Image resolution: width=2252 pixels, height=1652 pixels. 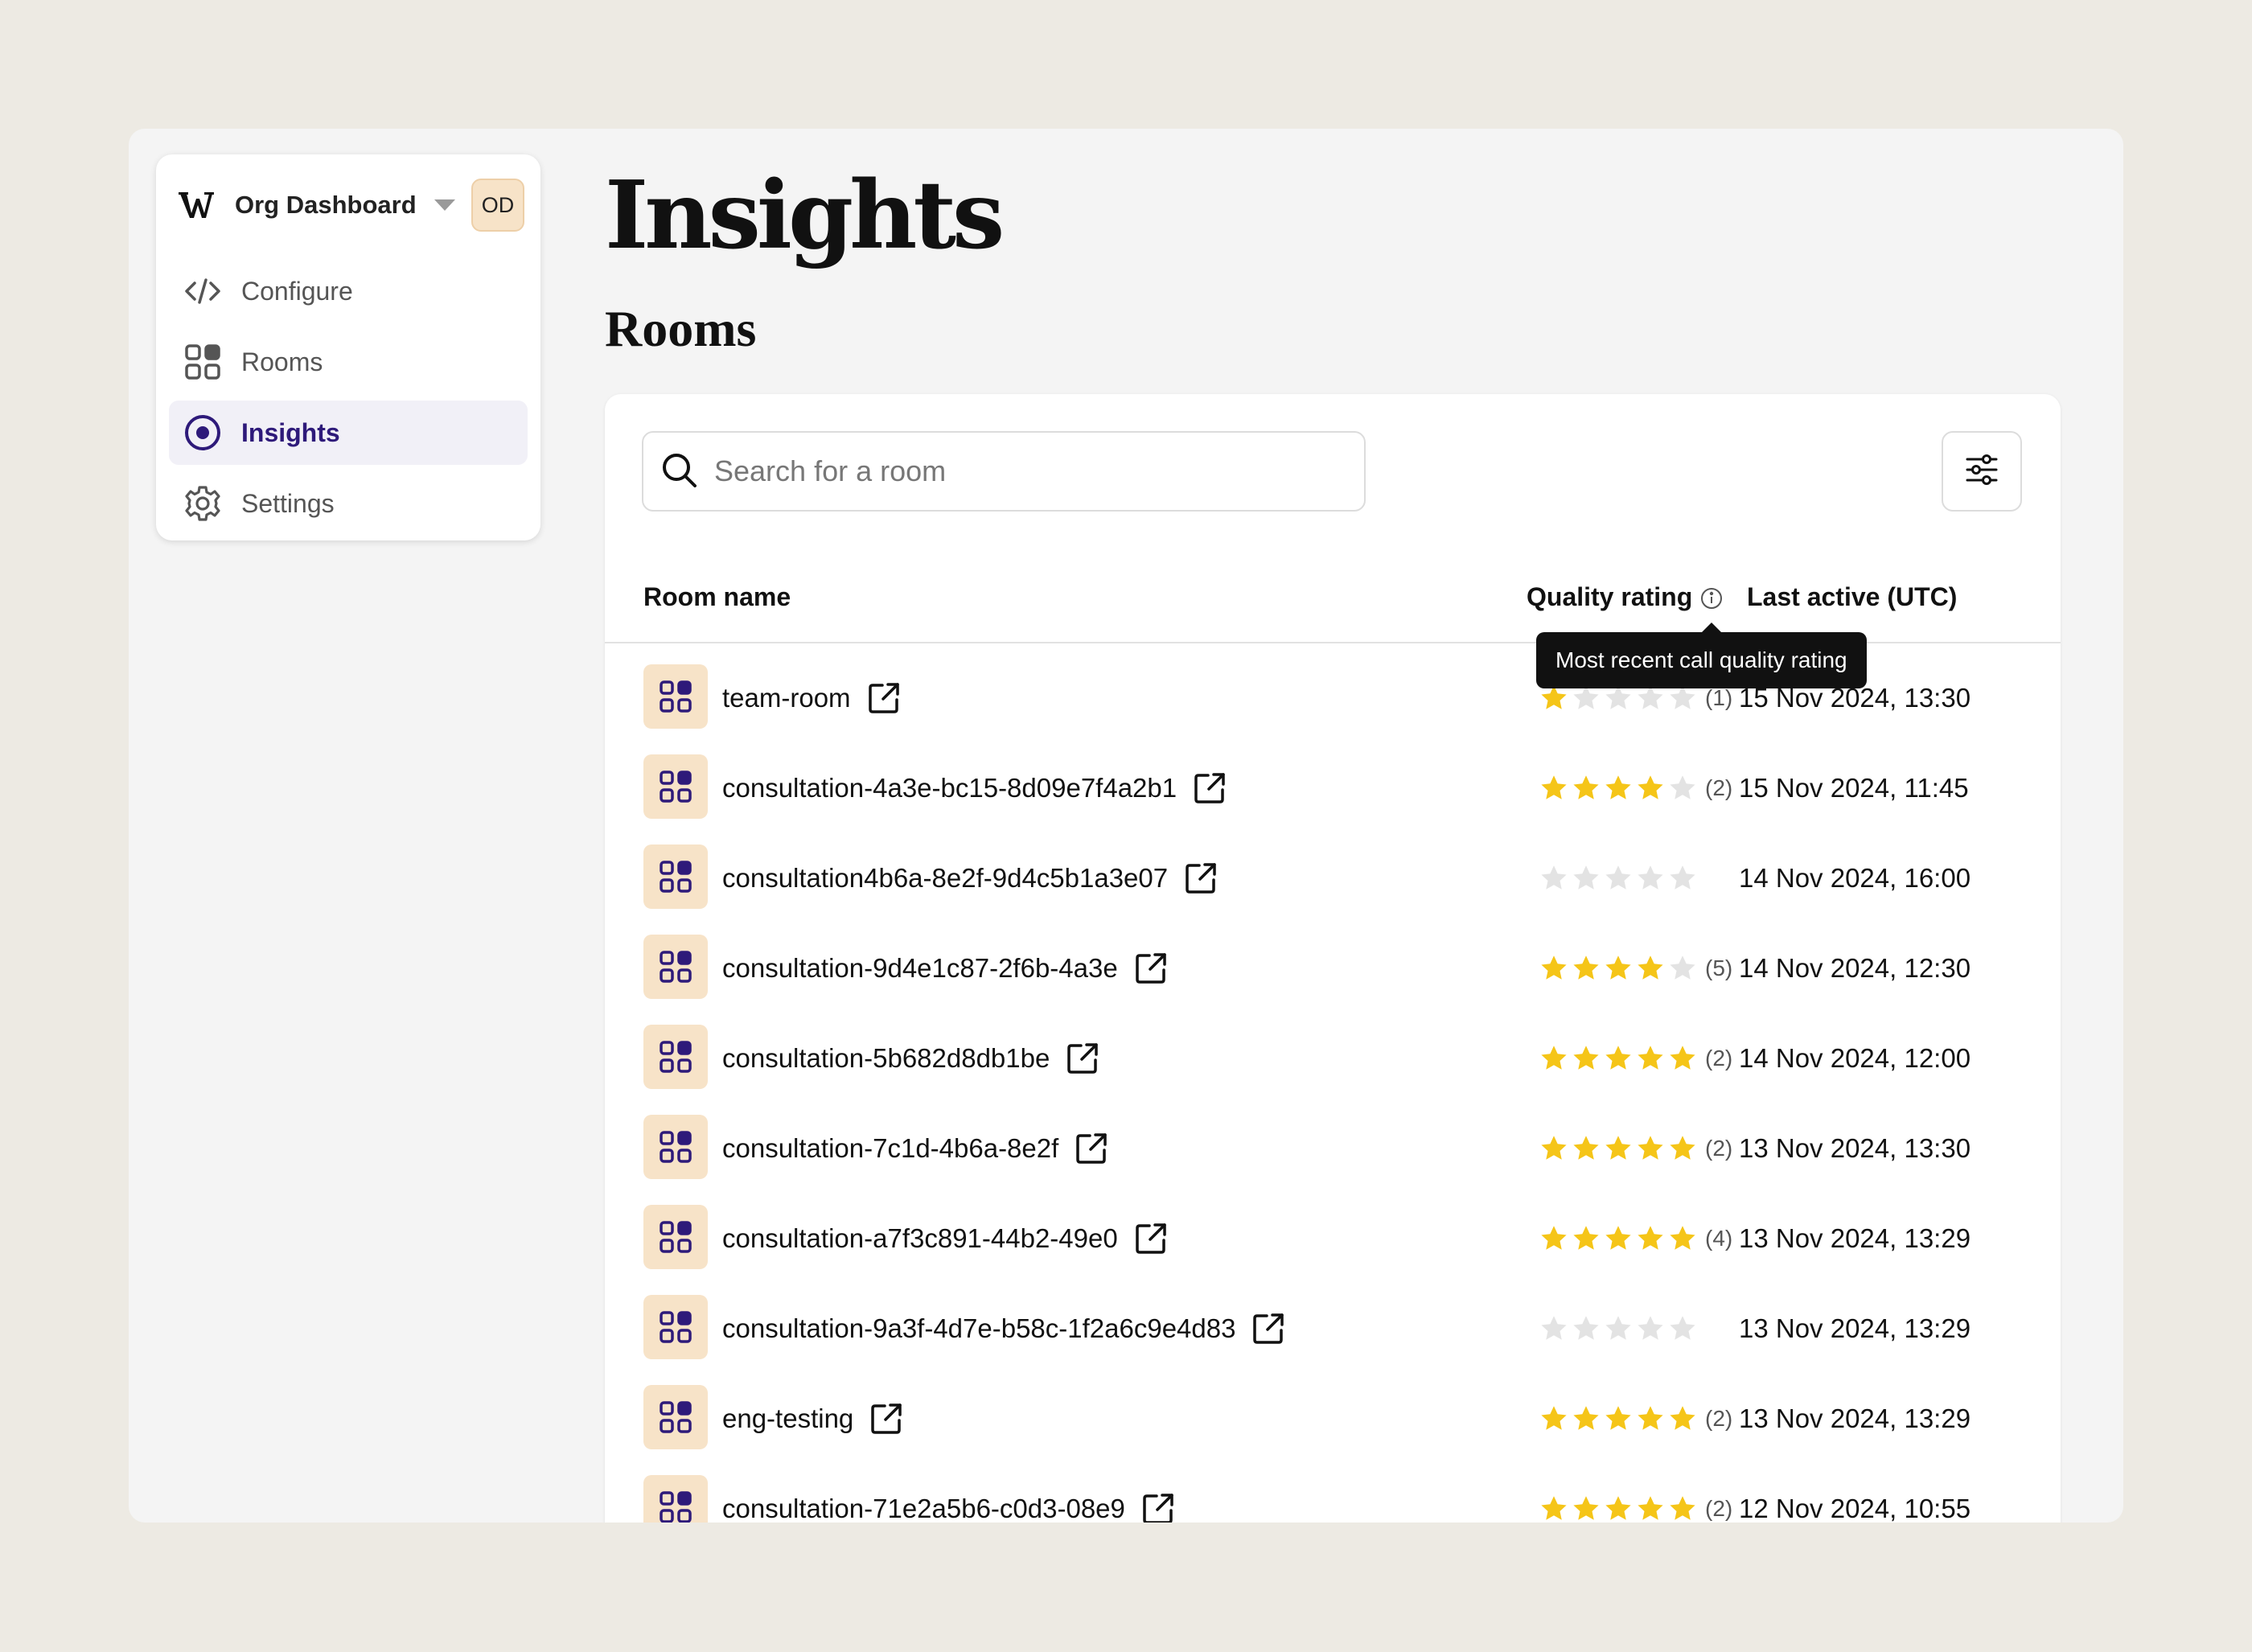 I want to click on rating-count: (4), so click(x=1719, y=1238).